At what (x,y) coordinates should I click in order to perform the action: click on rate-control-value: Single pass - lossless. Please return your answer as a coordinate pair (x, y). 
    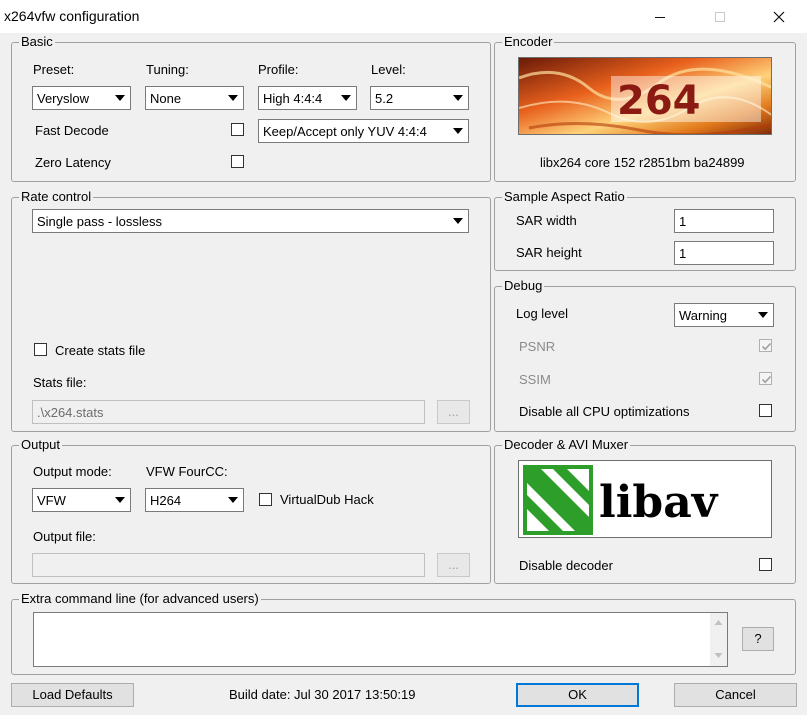
    Looking at the image, I should click on (99, 221).